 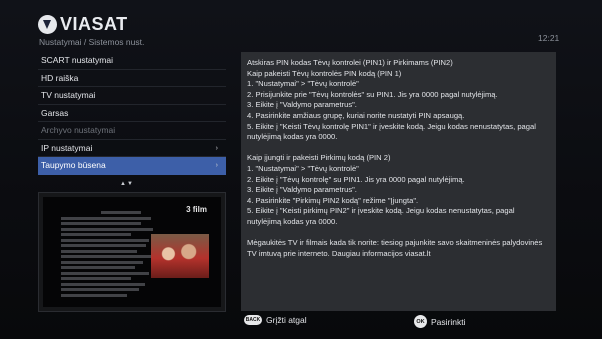 I want to click on logo-text: VIASAT, so click(x=94, y=24).